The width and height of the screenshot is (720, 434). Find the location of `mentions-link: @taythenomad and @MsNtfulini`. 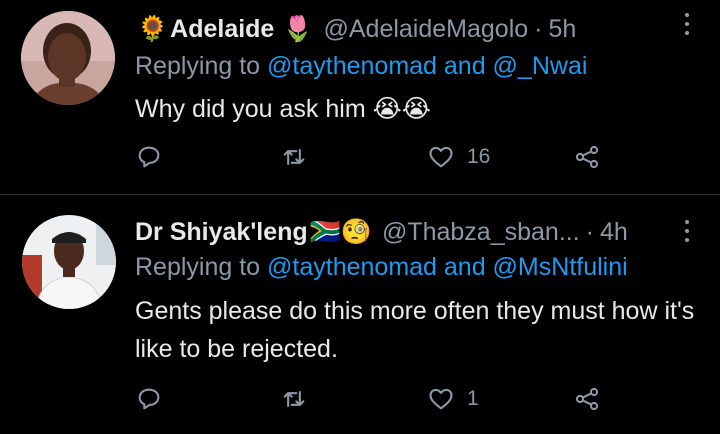

mentions-link: @taythenomad and @MsNtfulini is located at coordinates (447, 267).